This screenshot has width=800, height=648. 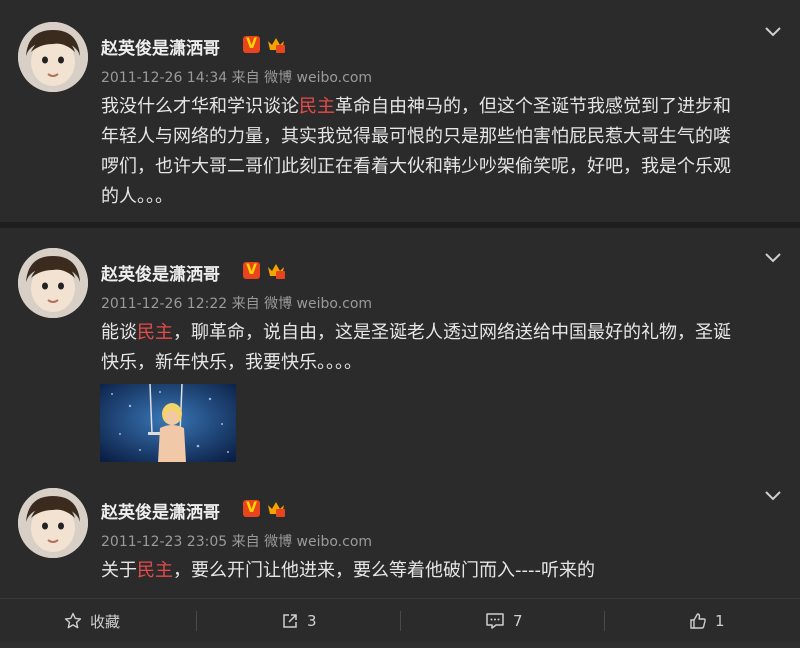 I want to click on swing-performer-image, so click(x=168, y=423).